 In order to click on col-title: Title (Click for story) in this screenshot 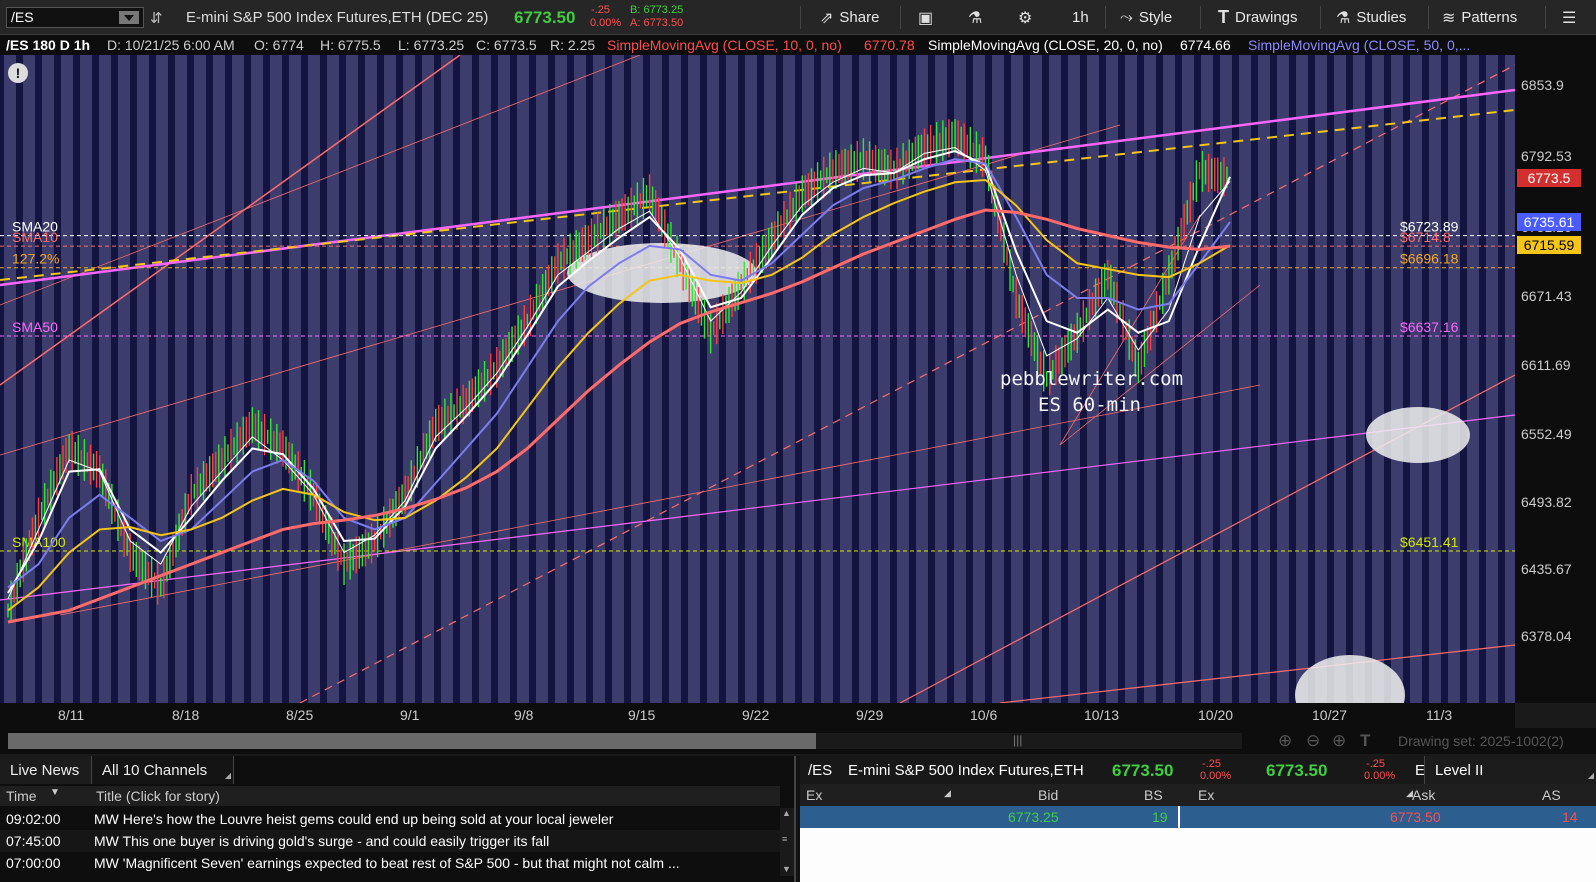, I will do `click(436, 796)`.